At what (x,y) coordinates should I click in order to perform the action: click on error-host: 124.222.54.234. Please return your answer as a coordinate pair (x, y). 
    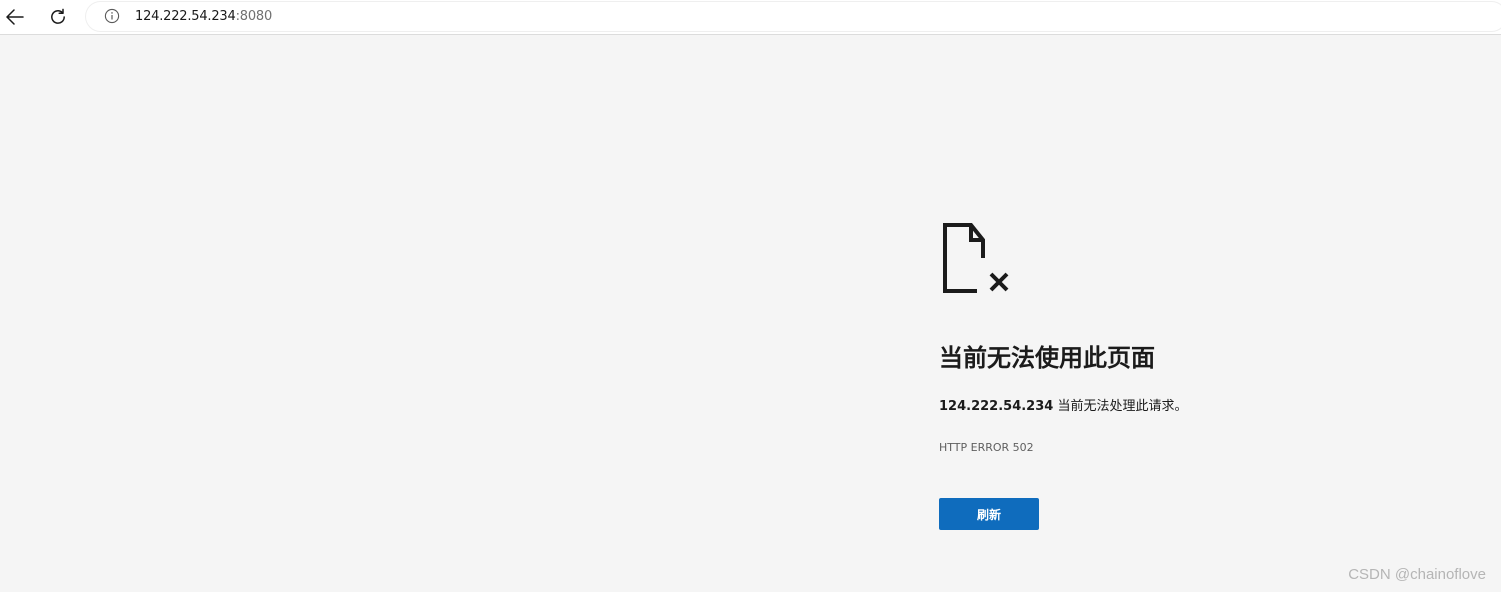
    Looking at the image, I should click on (996, 406).